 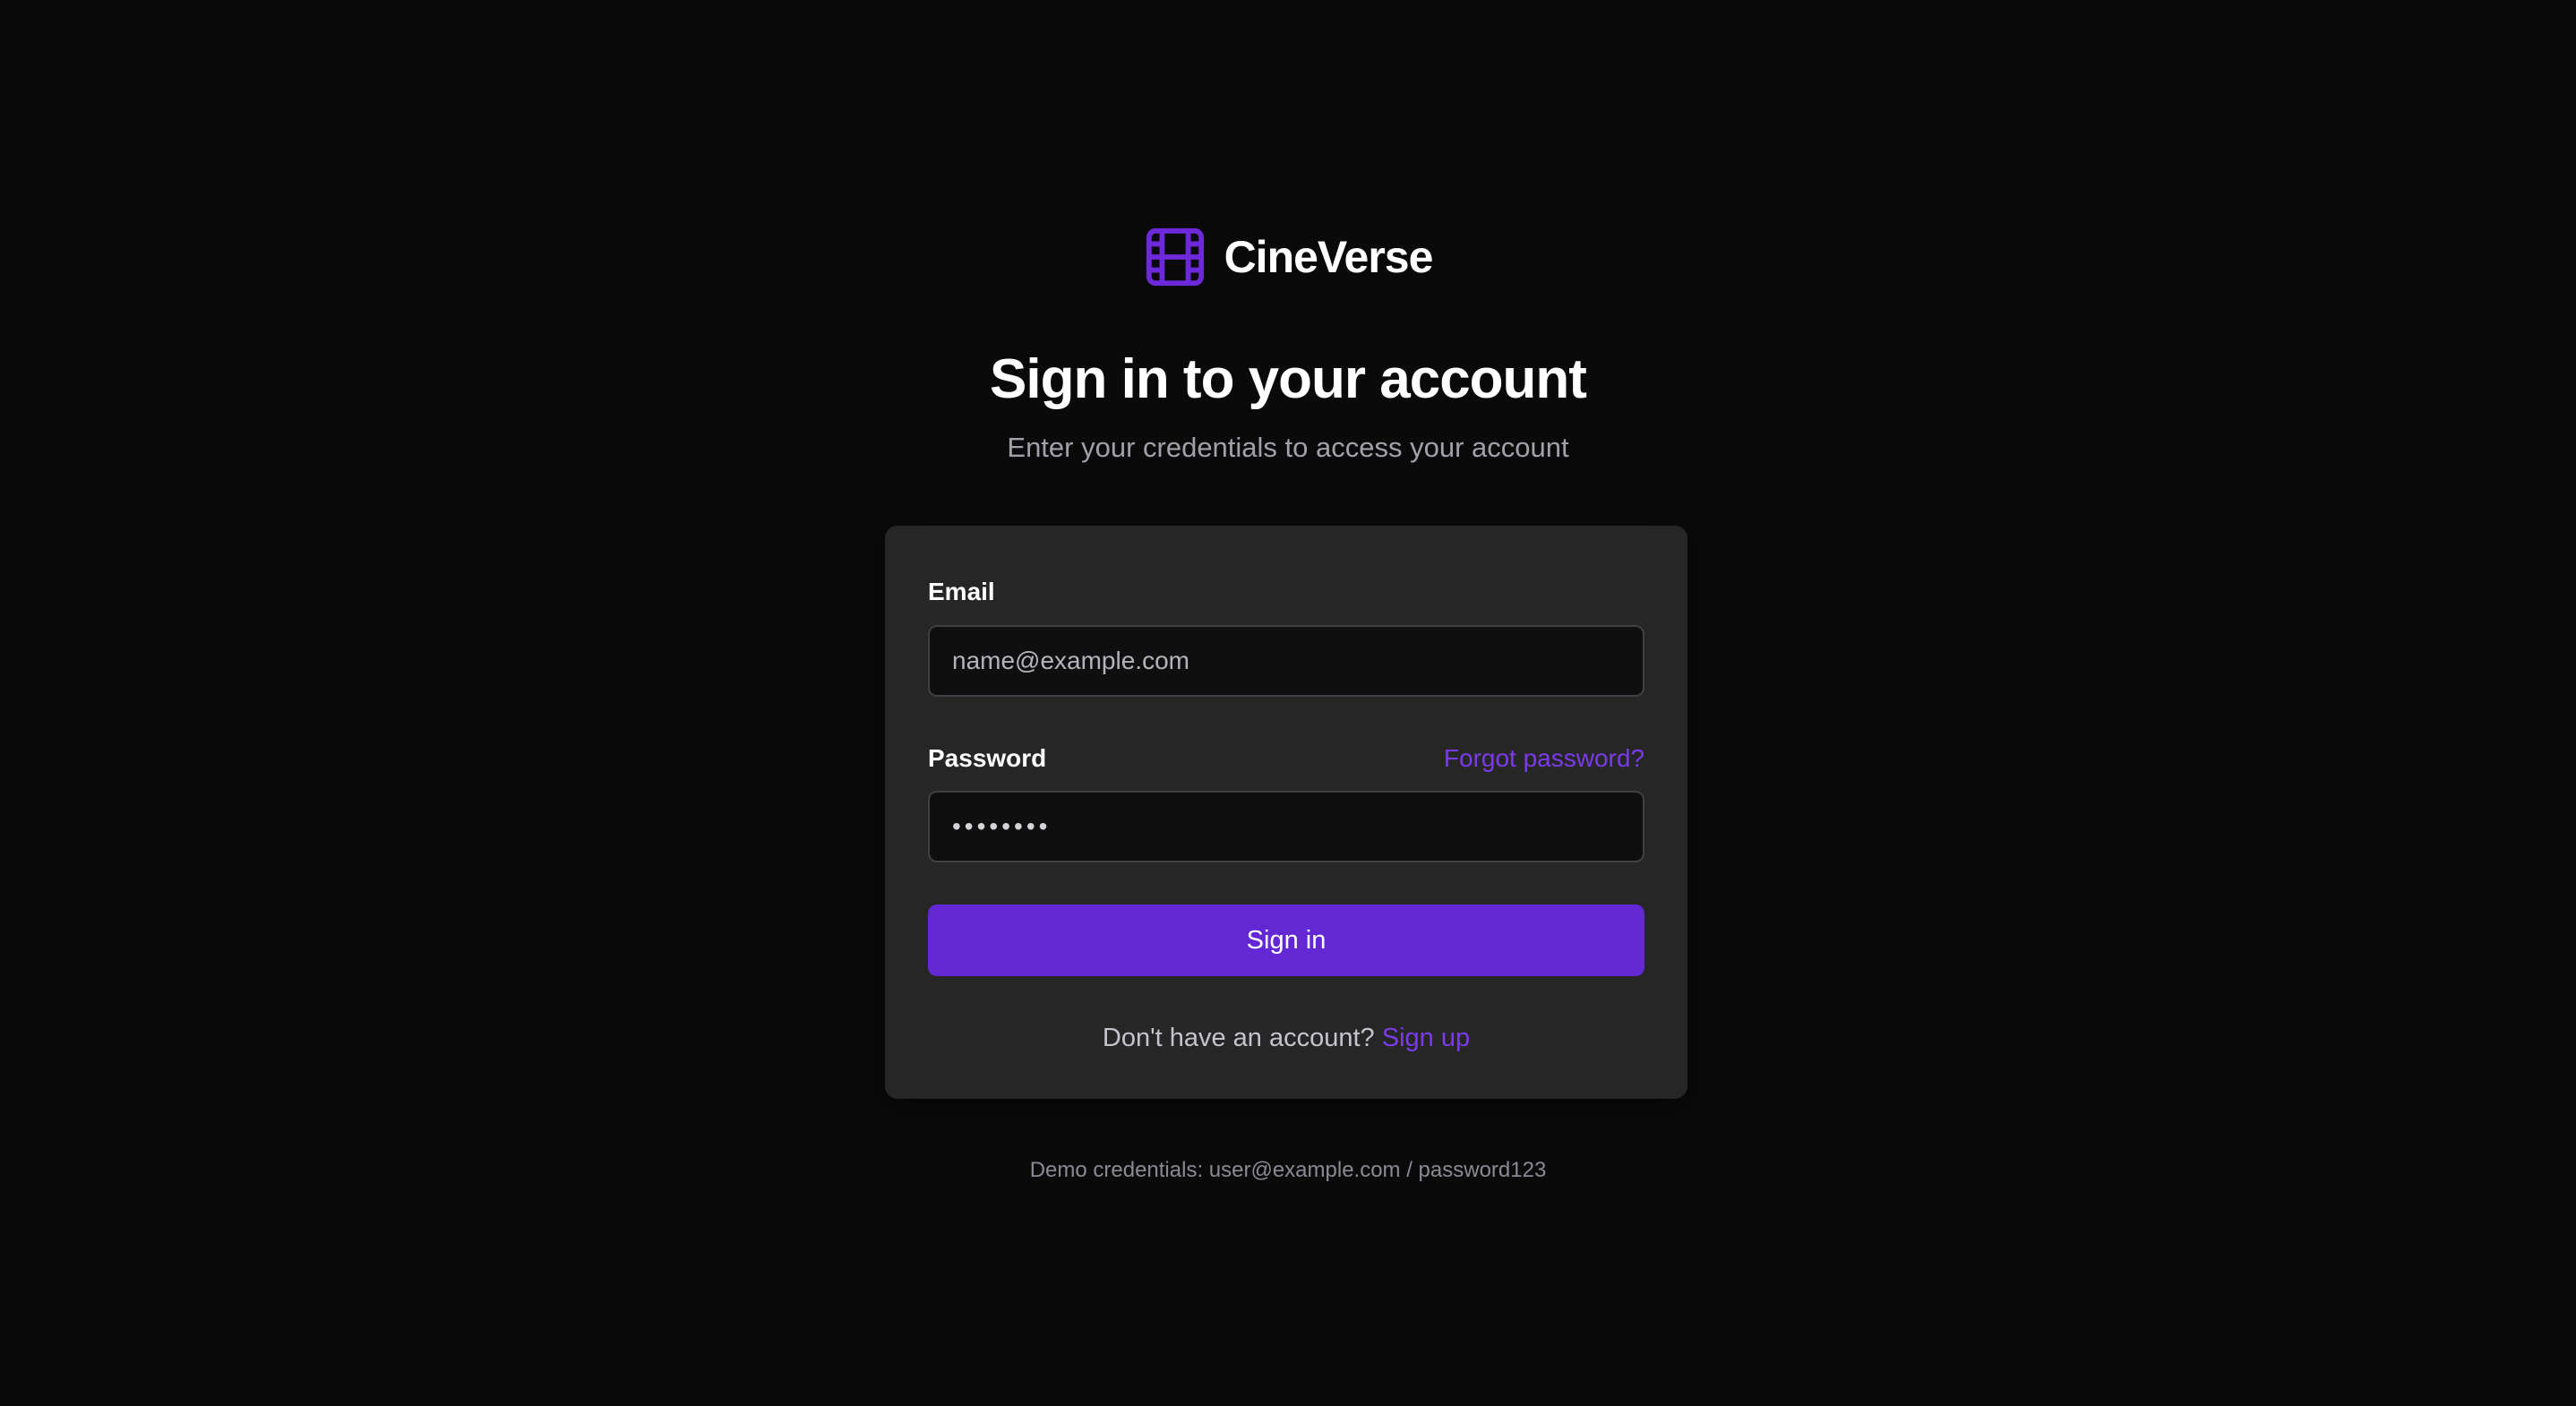 I want to click on password-label: Password, so click(x=987, y=758).